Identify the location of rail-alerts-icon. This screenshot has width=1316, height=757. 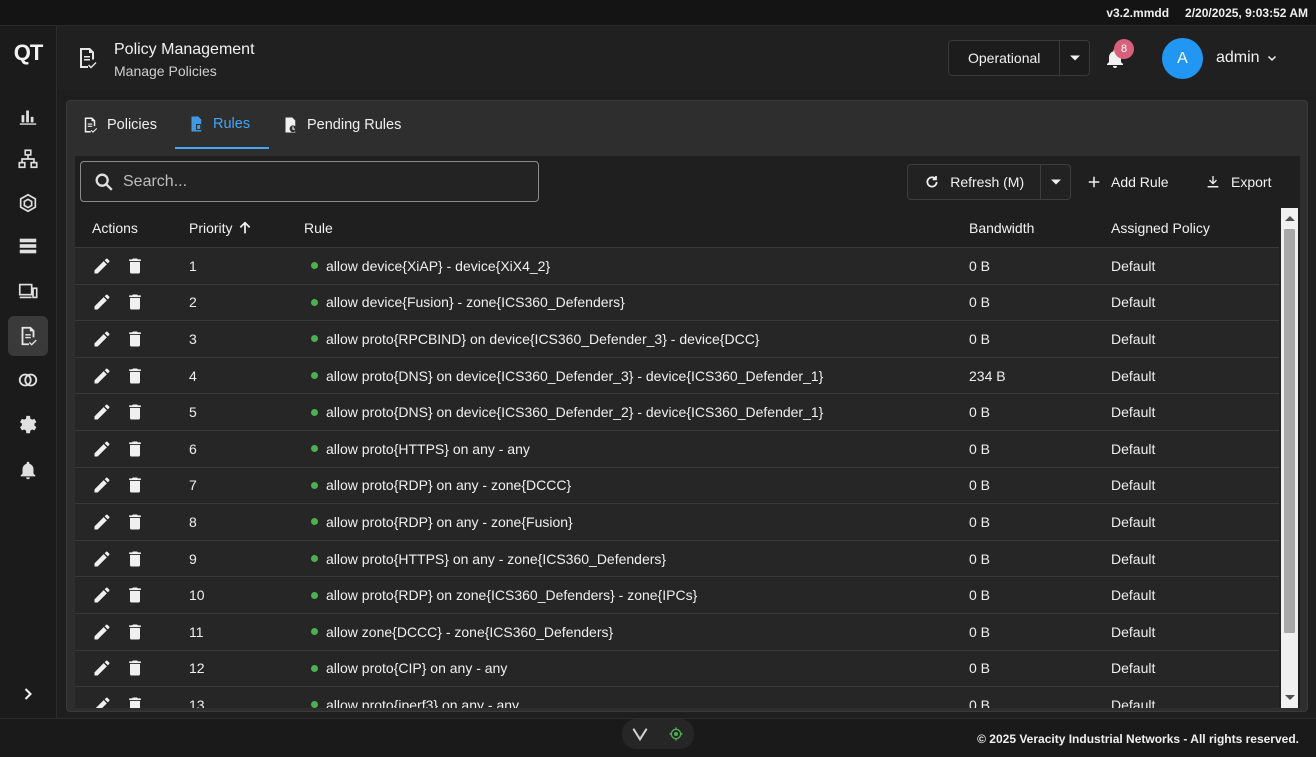
(28, 470).